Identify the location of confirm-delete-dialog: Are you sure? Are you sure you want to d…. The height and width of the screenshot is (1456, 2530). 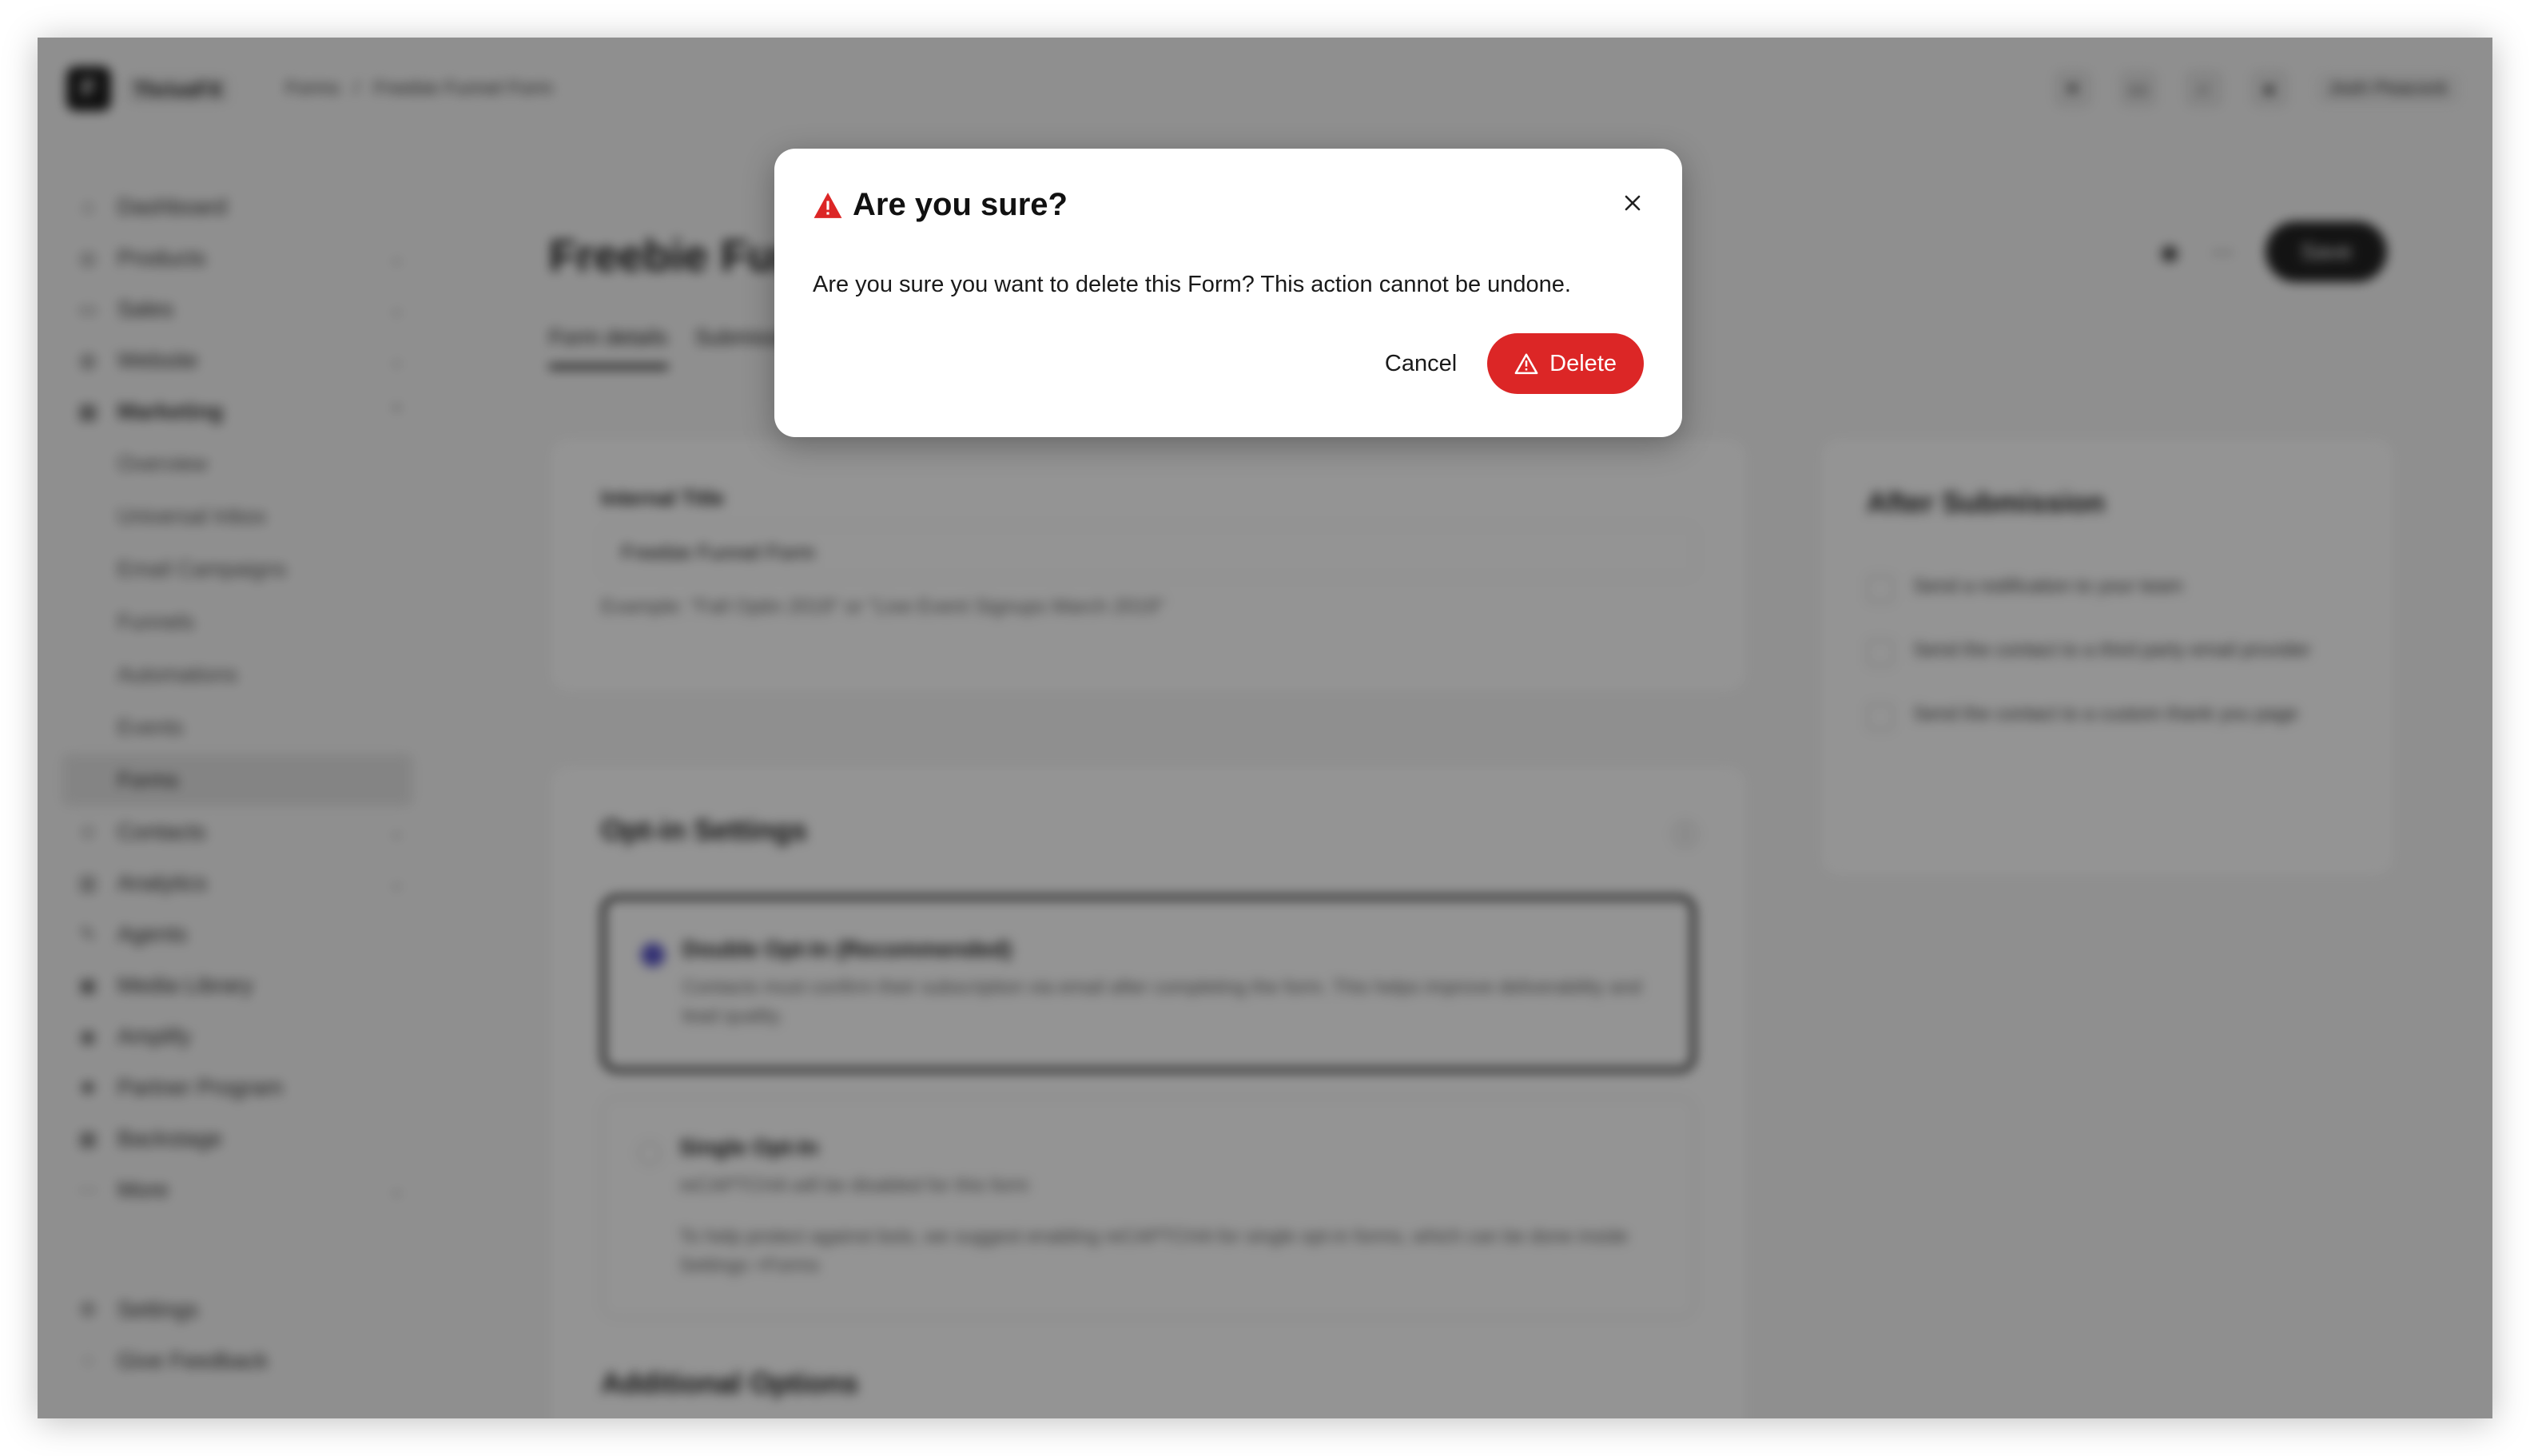
(1228, 293).